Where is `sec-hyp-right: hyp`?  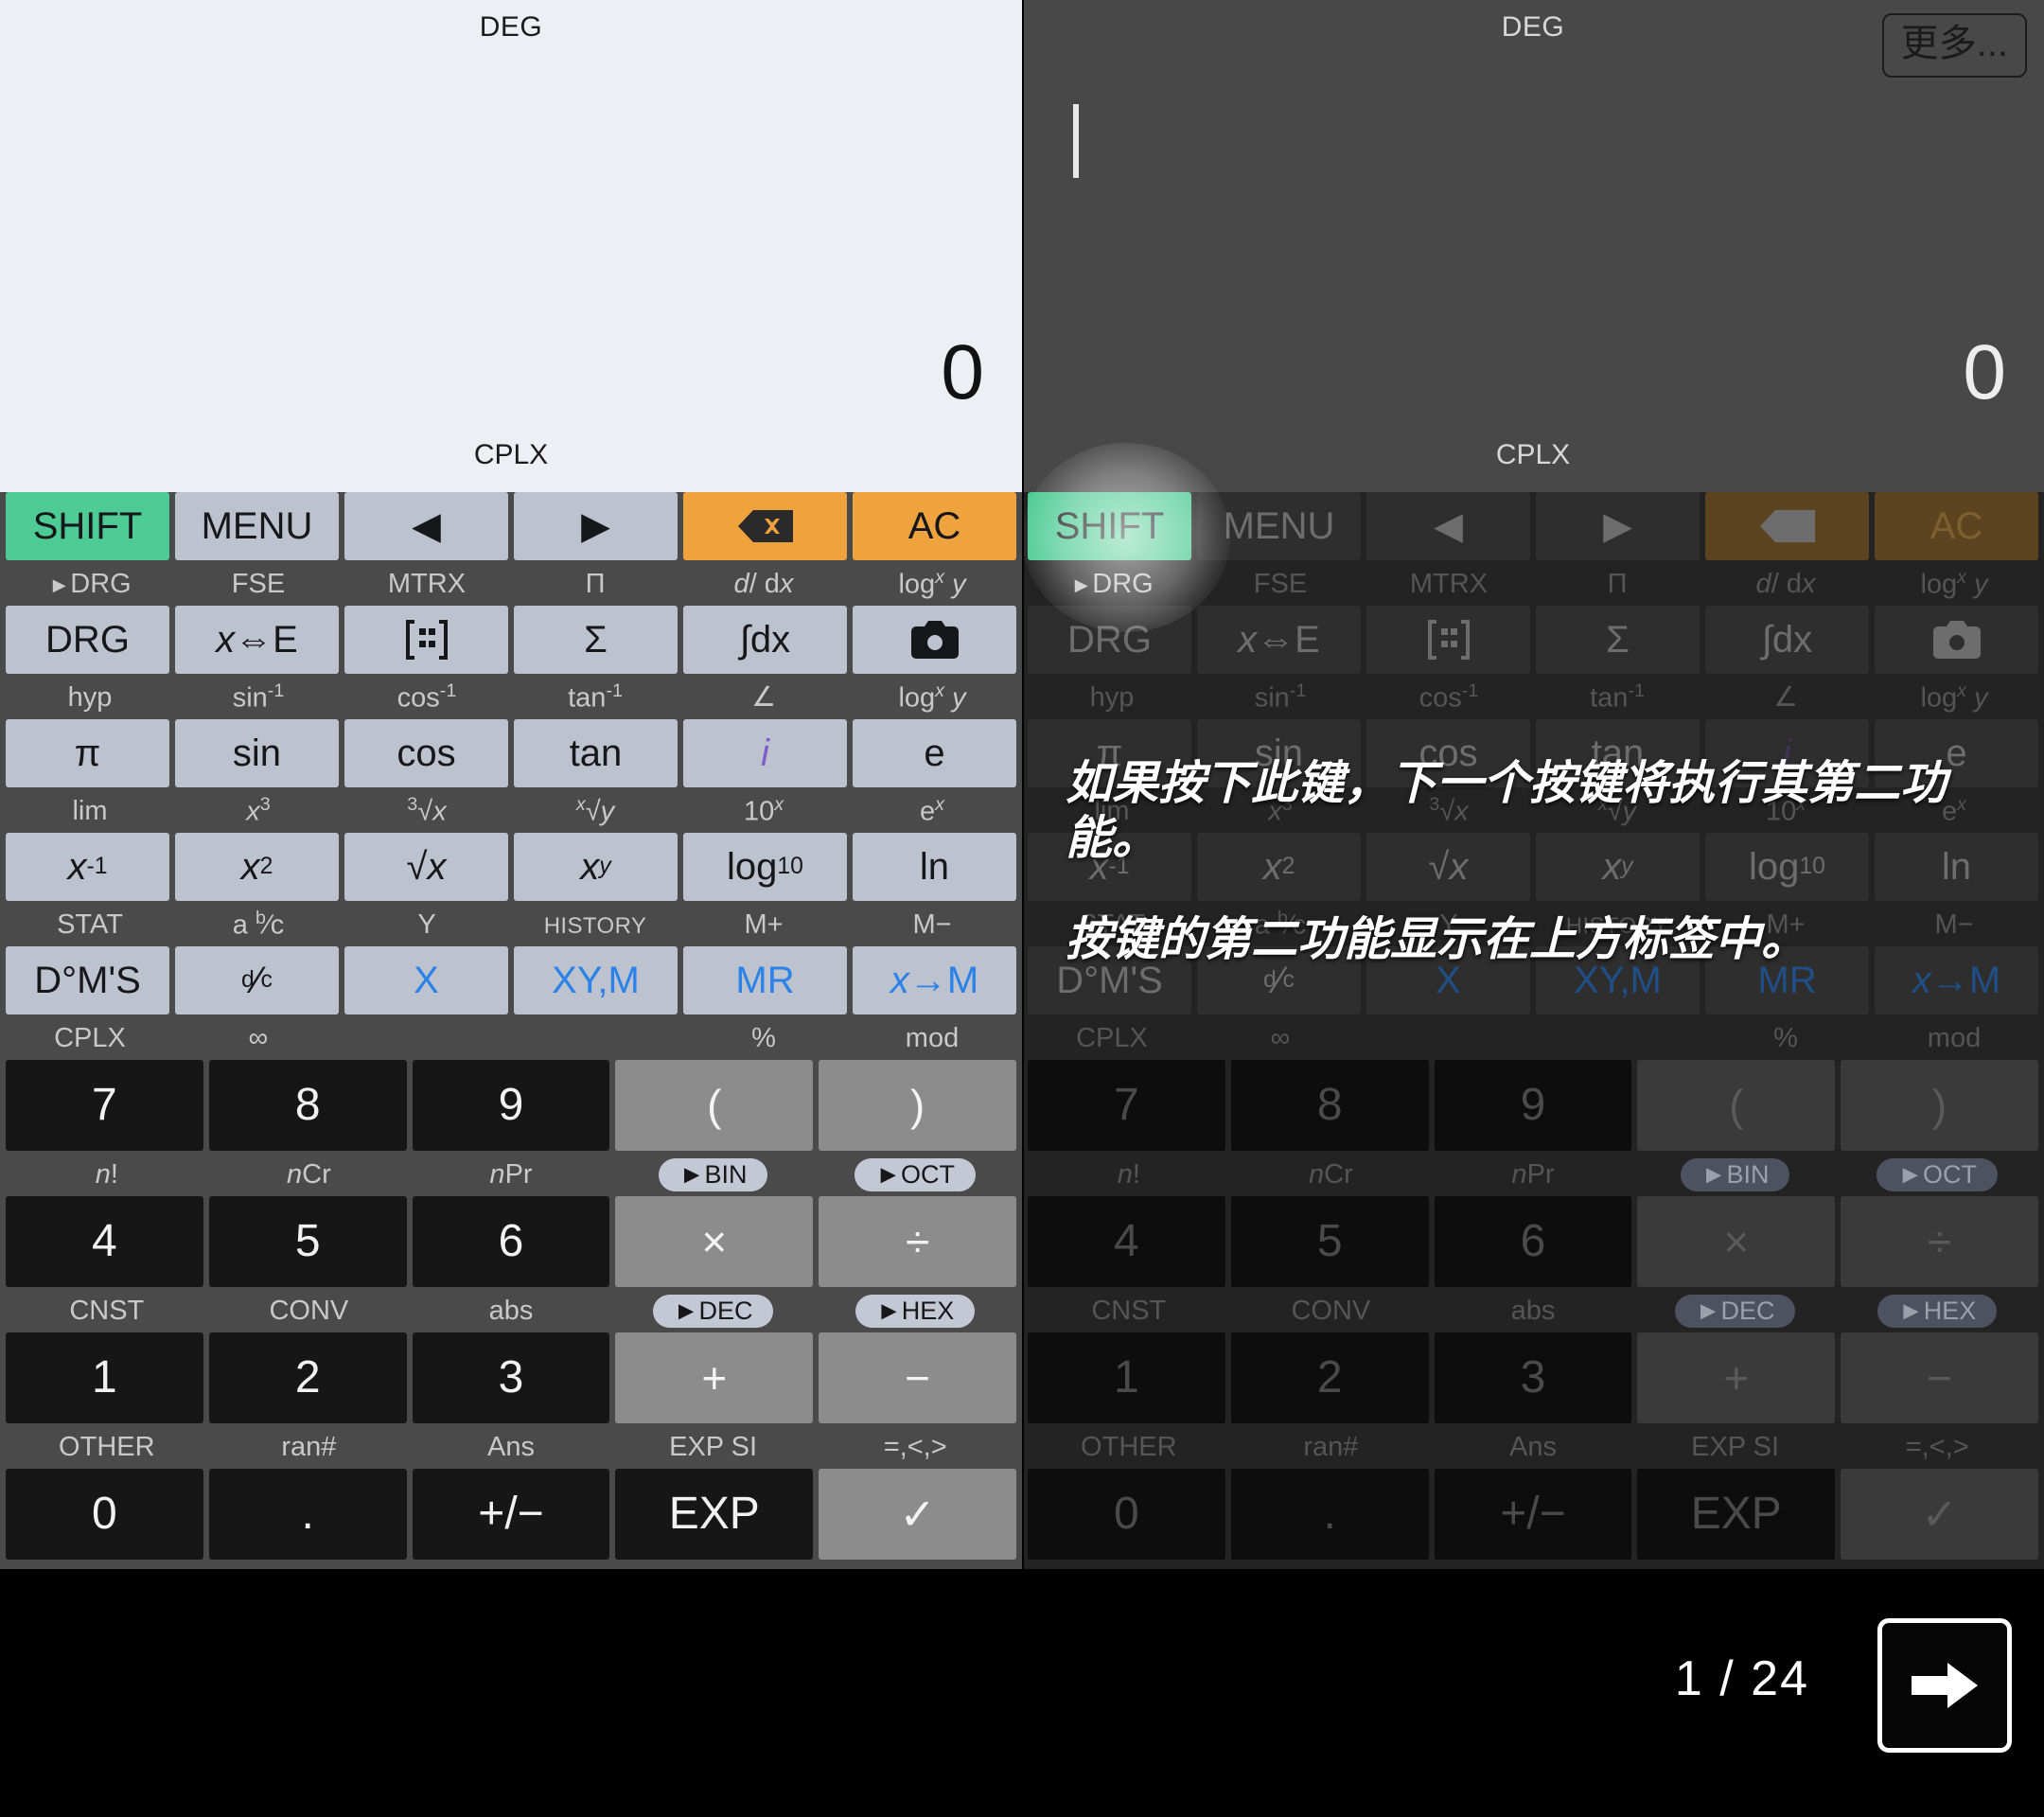 sec-hyp-right: hyp is located at coordinates (1112, 697).